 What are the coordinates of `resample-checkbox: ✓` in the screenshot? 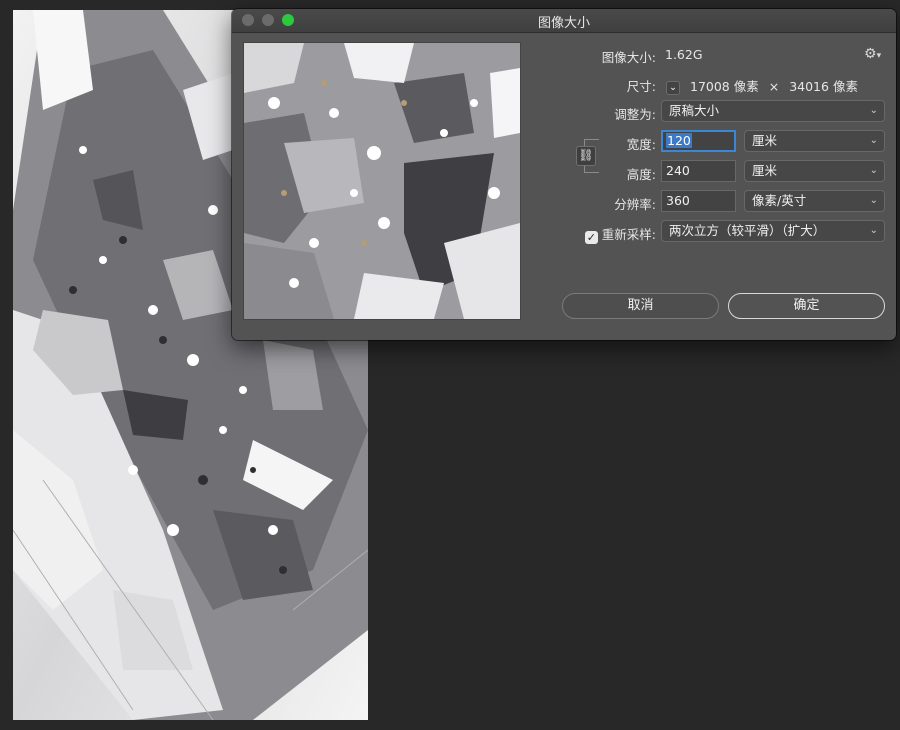 It's located at (591, 237).